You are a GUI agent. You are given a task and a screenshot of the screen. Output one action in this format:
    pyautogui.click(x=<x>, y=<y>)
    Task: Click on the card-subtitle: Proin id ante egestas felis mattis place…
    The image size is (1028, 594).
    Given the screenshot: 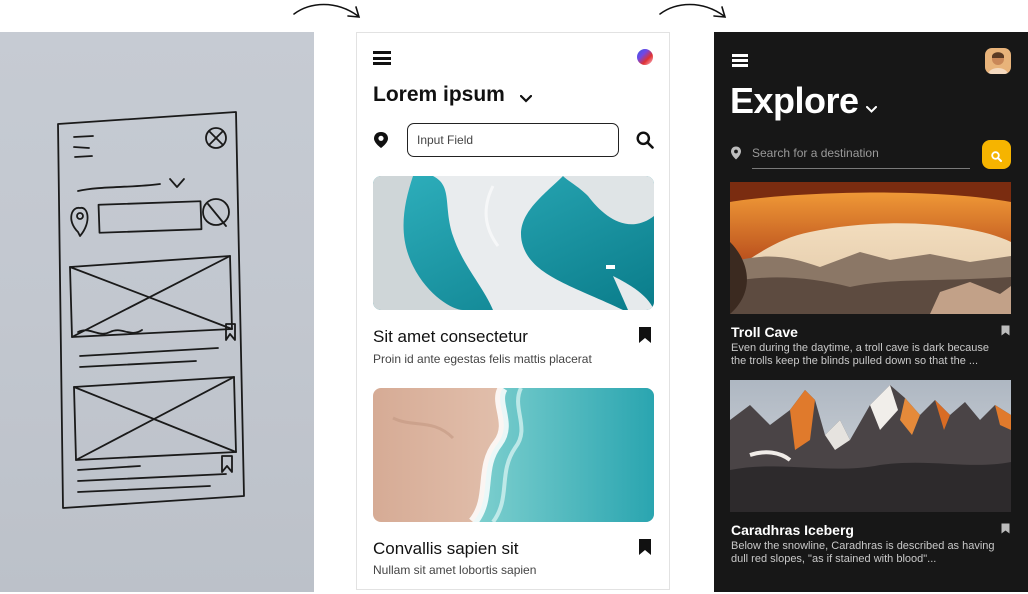 What is the action you would take?
    pyautogui.click(x=482, y=359)
    